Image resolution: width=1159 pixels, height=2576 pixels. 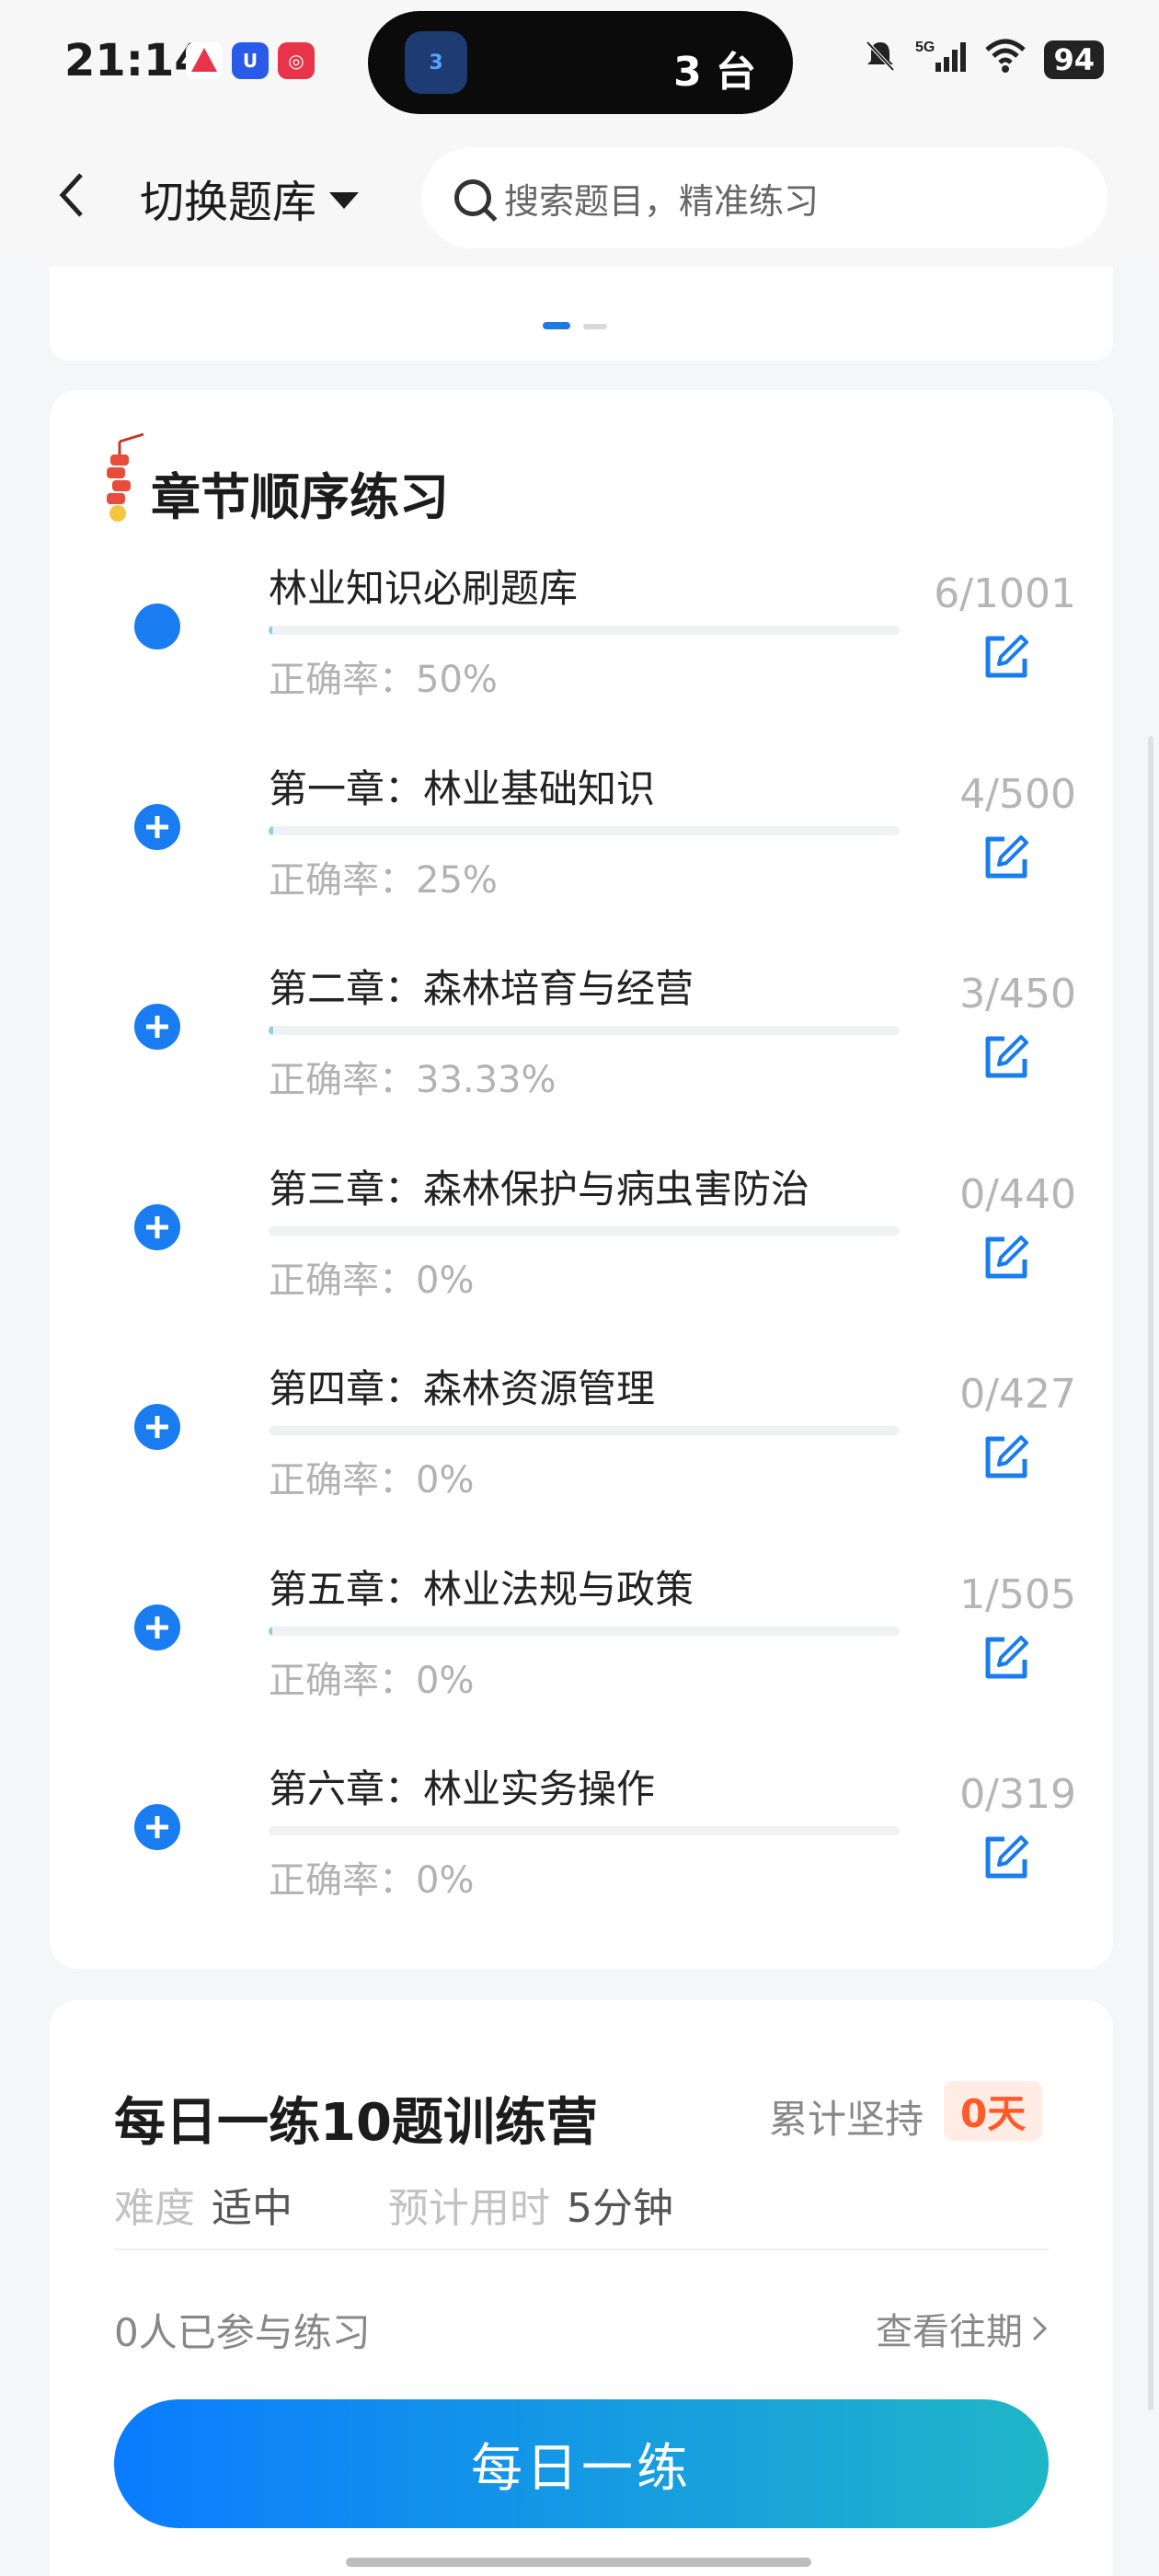 I want to click on difficulty-value: 适中, so click(x=252, y=2208).